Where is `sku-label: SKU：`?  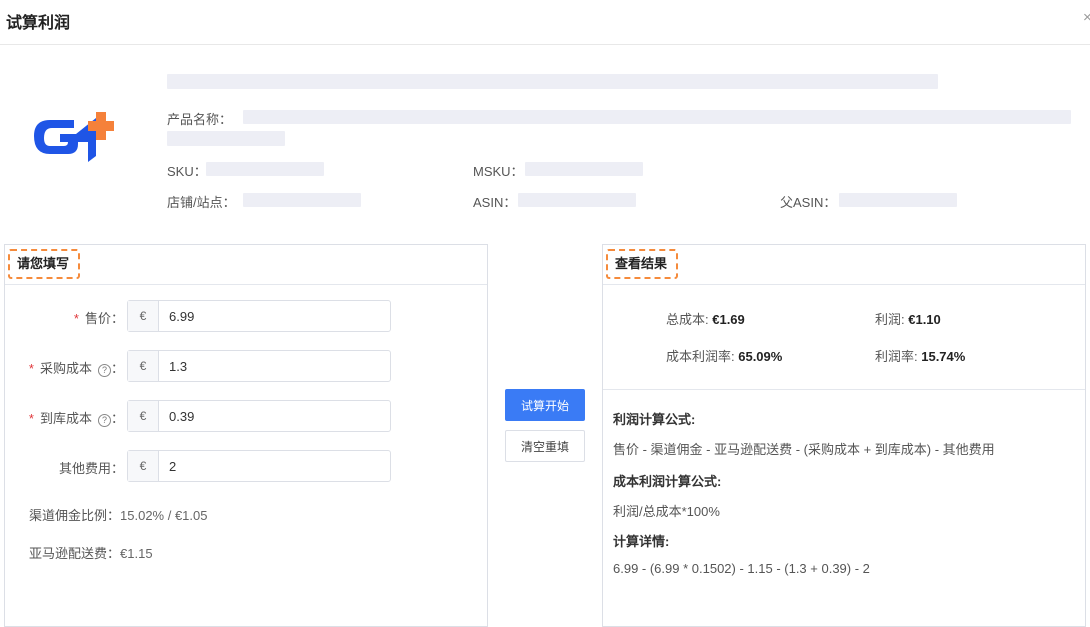 sku-label: SKU： is located at coordinates (187, 171).